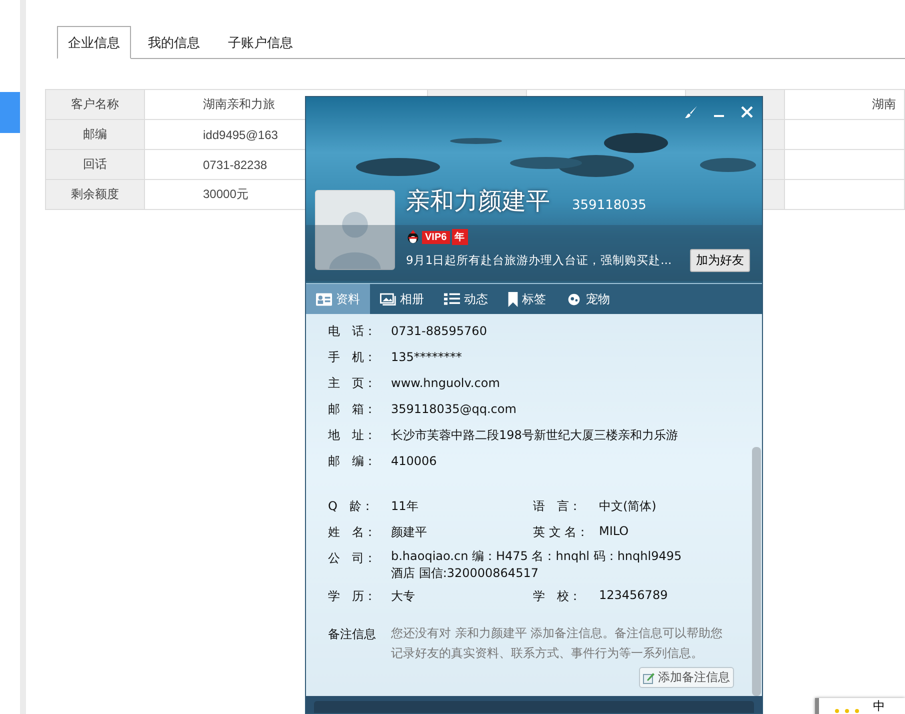  I want to click on field-label: 手 机：, so click(352, 357).